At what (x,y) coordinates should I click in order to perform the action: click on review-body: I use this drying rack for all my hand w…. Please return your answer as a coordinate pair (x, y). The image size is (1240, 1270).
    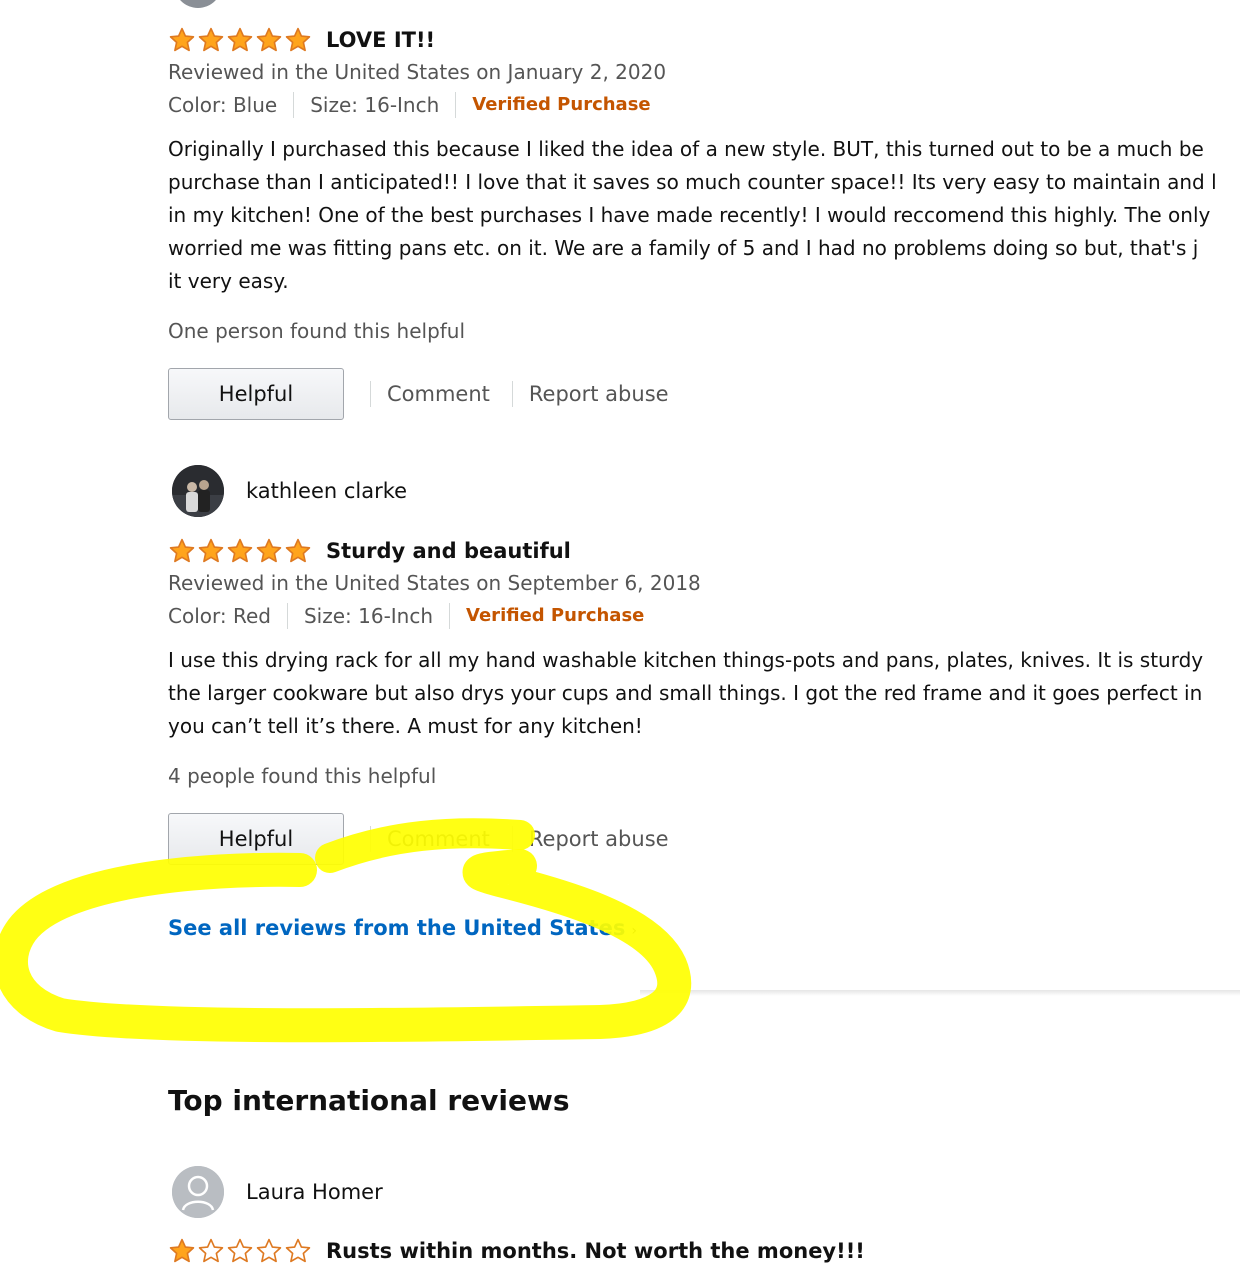
    Looking at the image, I should click on (704, 693).